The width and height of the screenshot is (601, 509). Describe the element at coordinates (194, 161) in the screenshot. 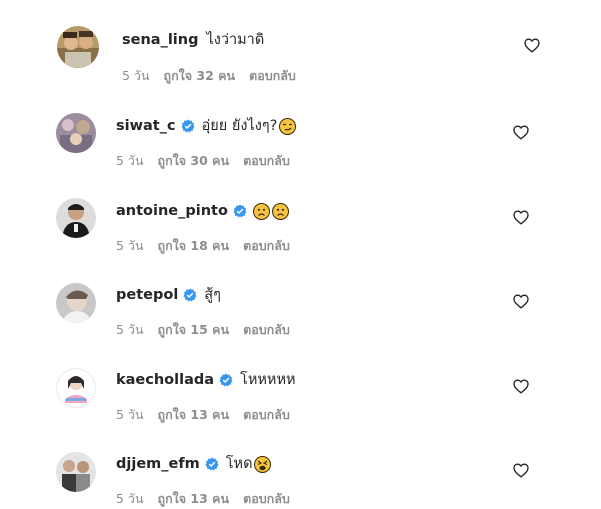

I see `likes-count: ถูกใจ 30 คน` at that location.